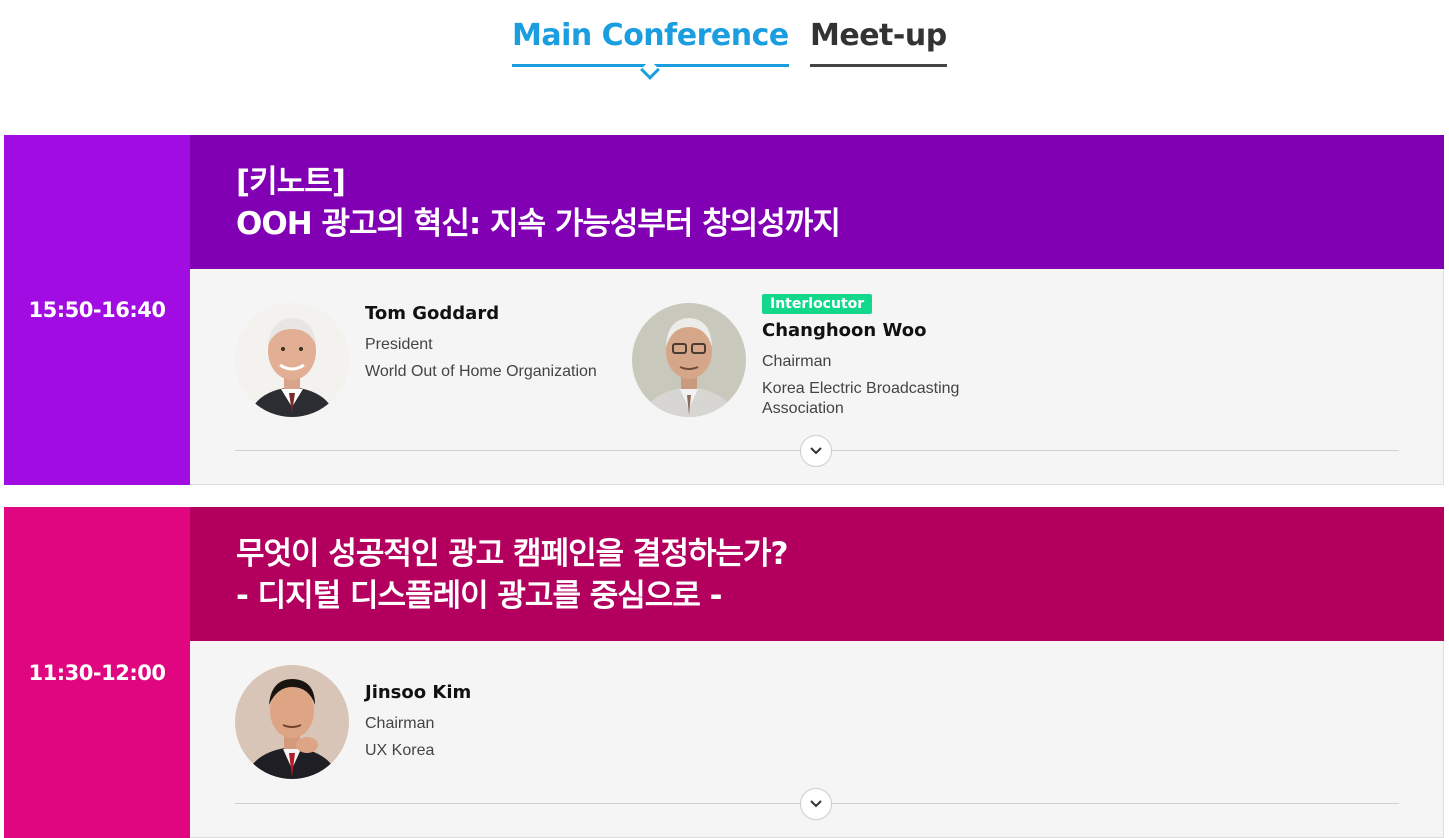  I want to click on conference-tabs: Main Conference Meet-up, so click(724, 53).